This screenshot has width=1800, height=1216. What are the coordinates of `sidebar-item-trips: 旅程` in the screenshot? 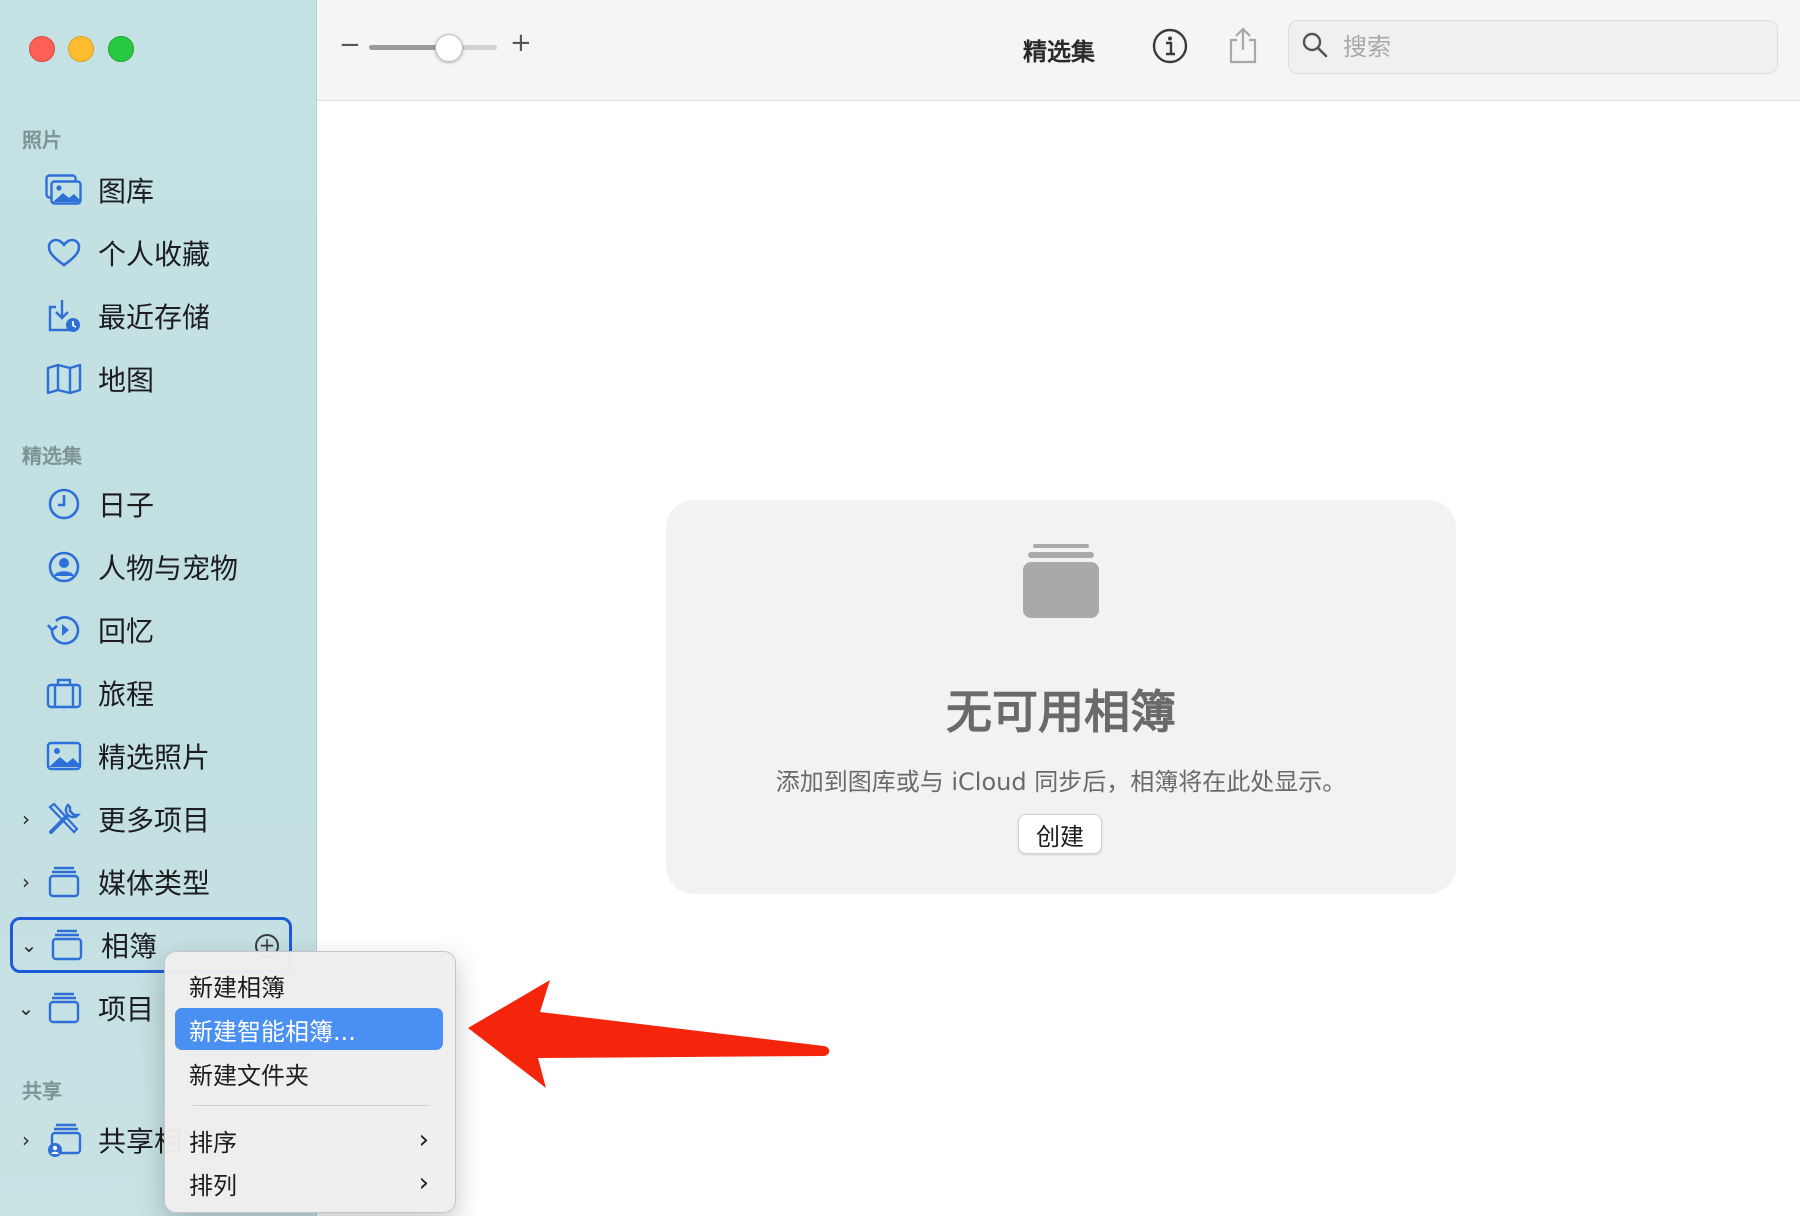 It's located at (153, 693).